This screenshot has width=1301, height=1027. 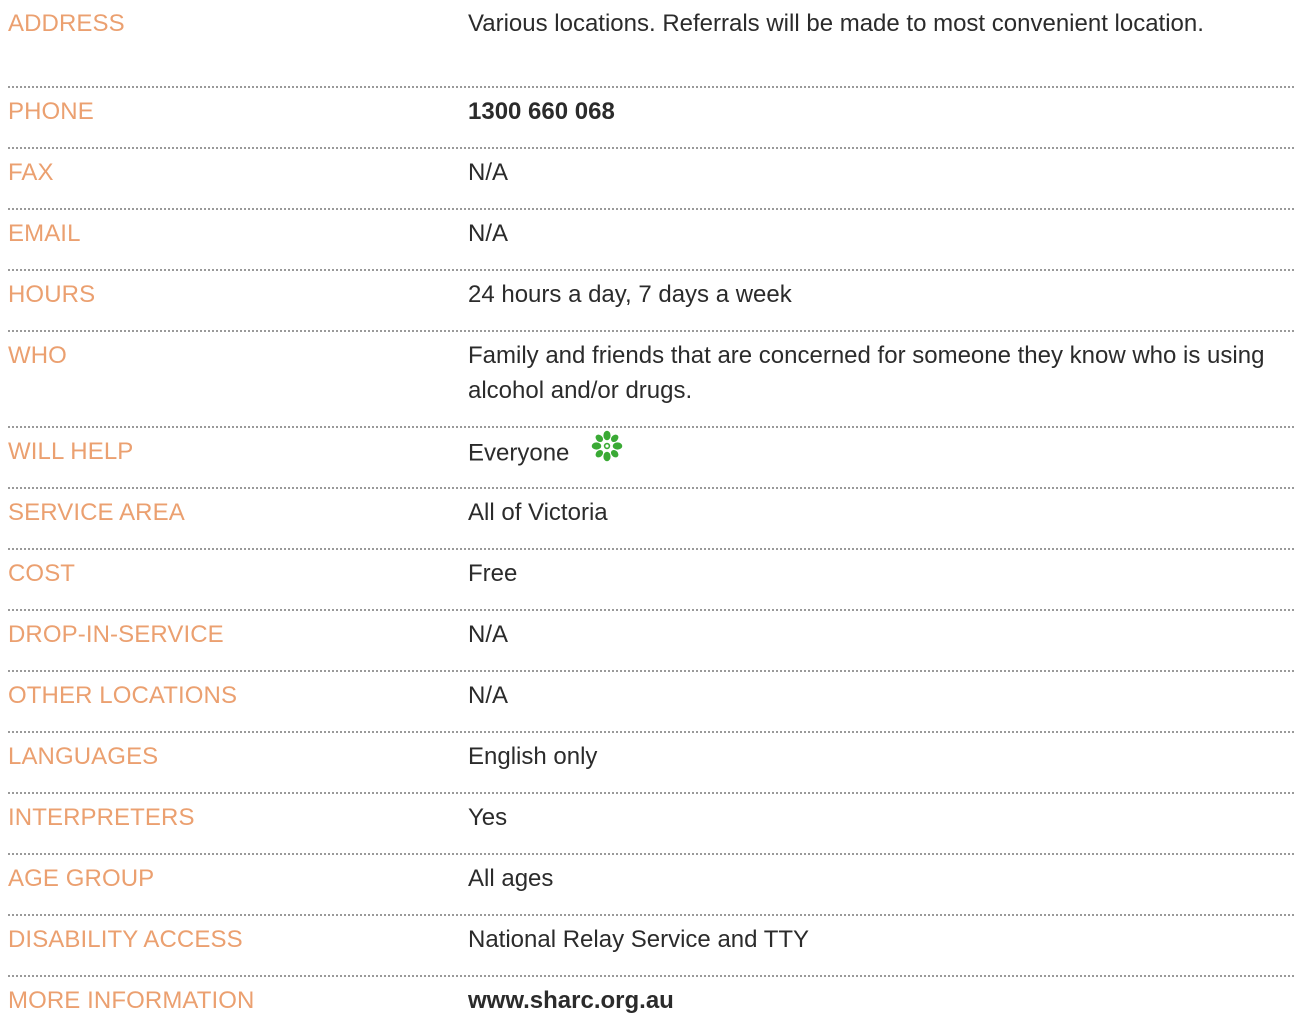 What do you see at coordinates (511, 878) in the screenshot?
I see `age-group-value: All ages` at bounding box center [511, 878].